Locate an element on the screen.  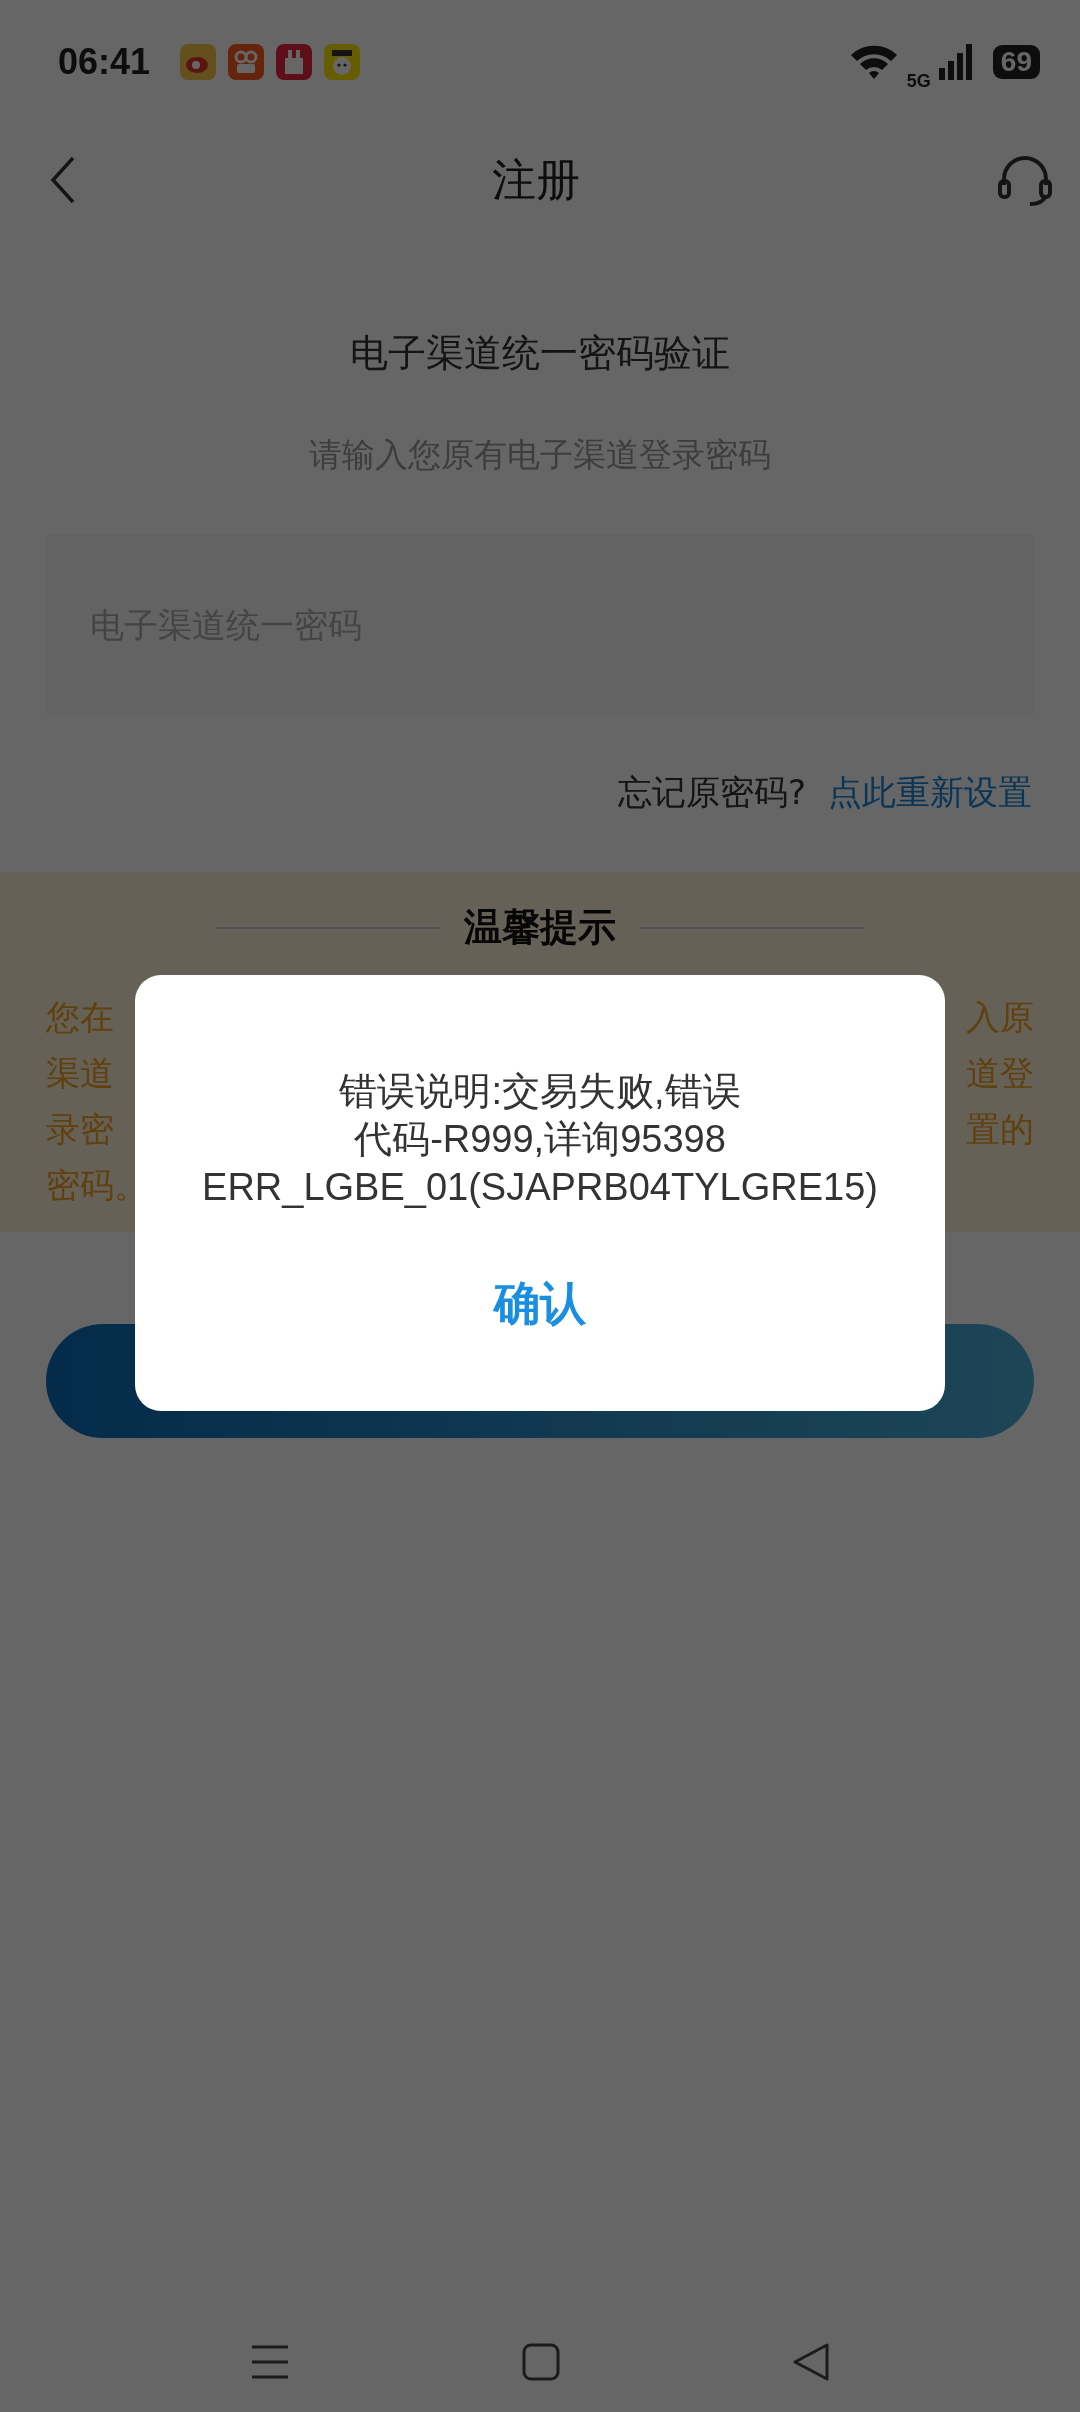
tip-text: 密码。 is located at coordinates (97, 1185).